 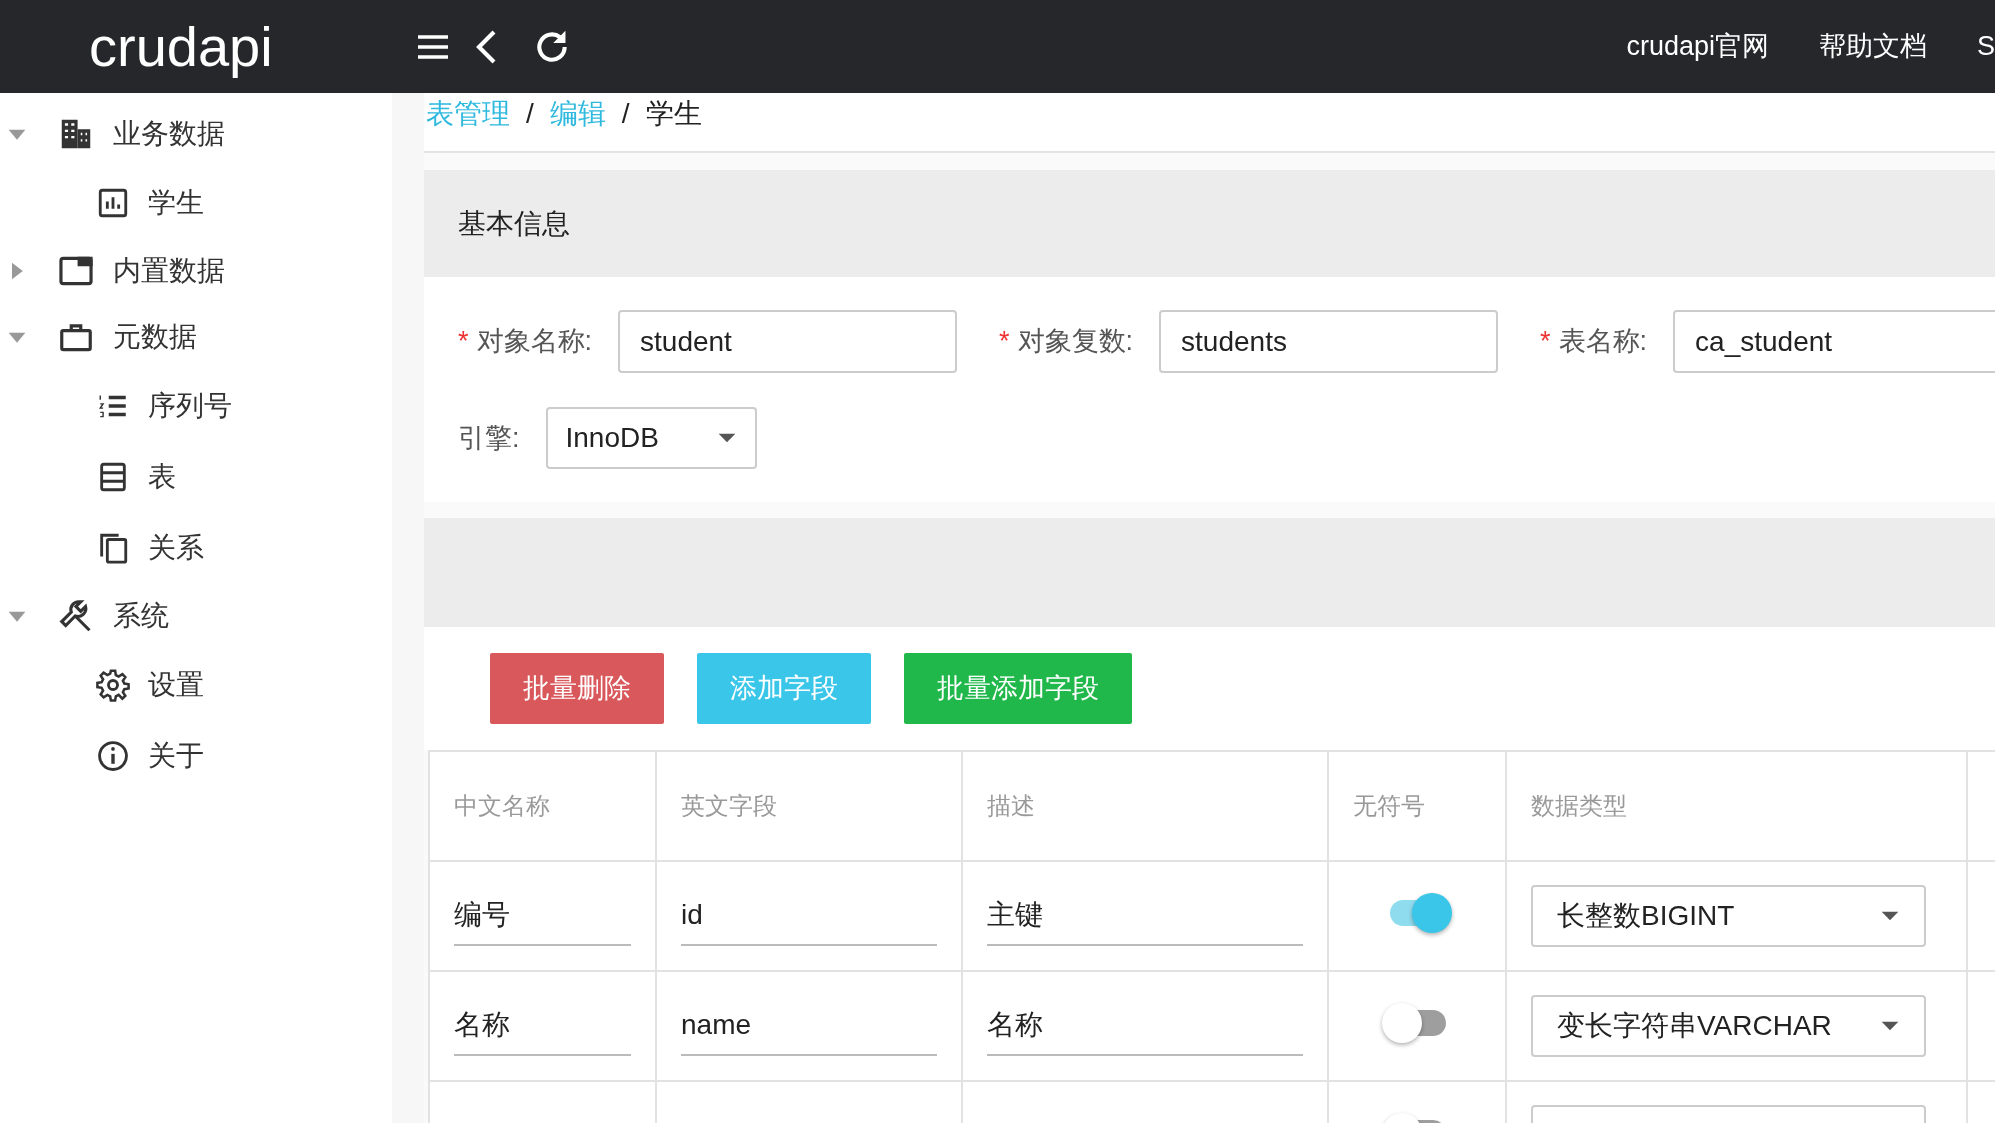 What do you see at coordinates (1145, 806) in the screenshot?
I see `column-header: 描述` at bounding box center [1145, 806].